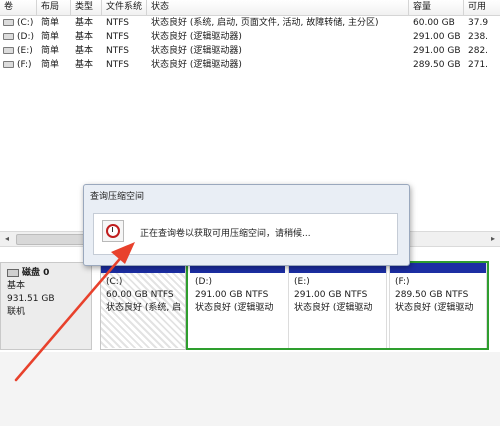 The height and width of the screenshot is (426, 500). Describe the element at coordinates (16, 286) in the screenshot. I see `disk-type: 基本` at that location.